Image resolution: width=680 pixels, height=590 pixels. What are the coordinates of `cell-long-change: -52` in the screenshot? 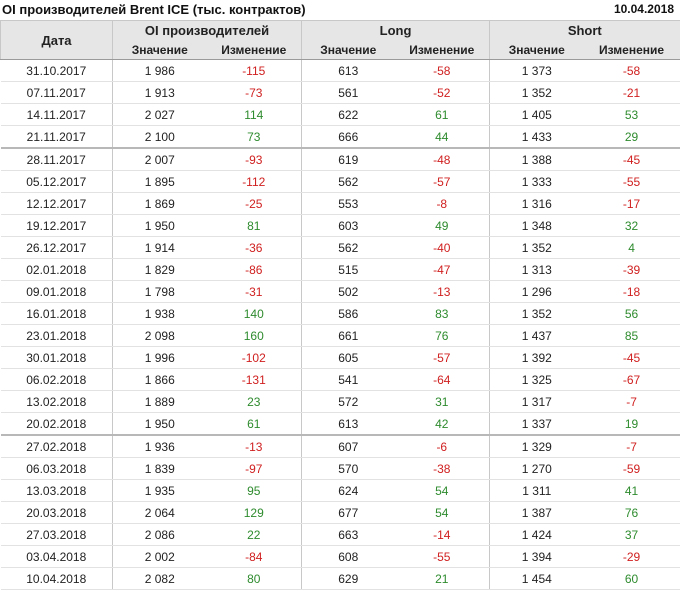 It's located at (442, 92).